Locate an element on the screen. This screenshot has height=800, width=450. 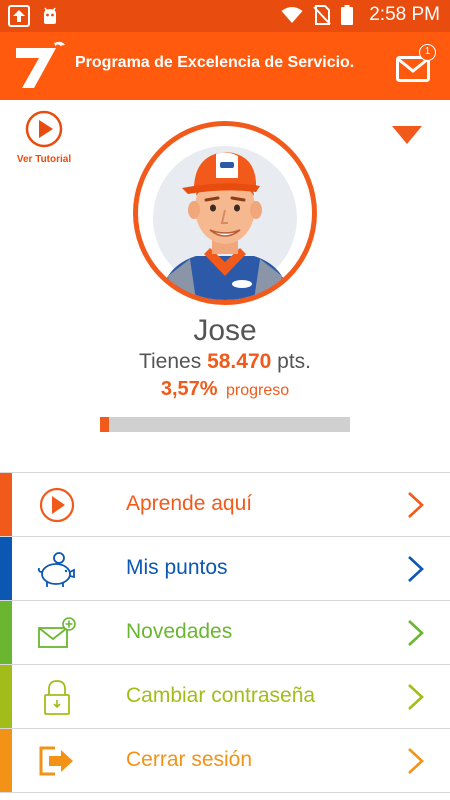
menu-label: Novedades is located at coordinates (179, 631).